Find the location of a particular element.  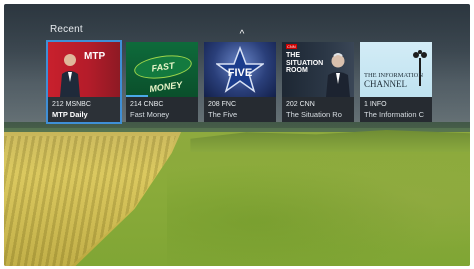

thumbnail-info: THE INFORMATION CHANNEL is located at coordinates (396, 69).